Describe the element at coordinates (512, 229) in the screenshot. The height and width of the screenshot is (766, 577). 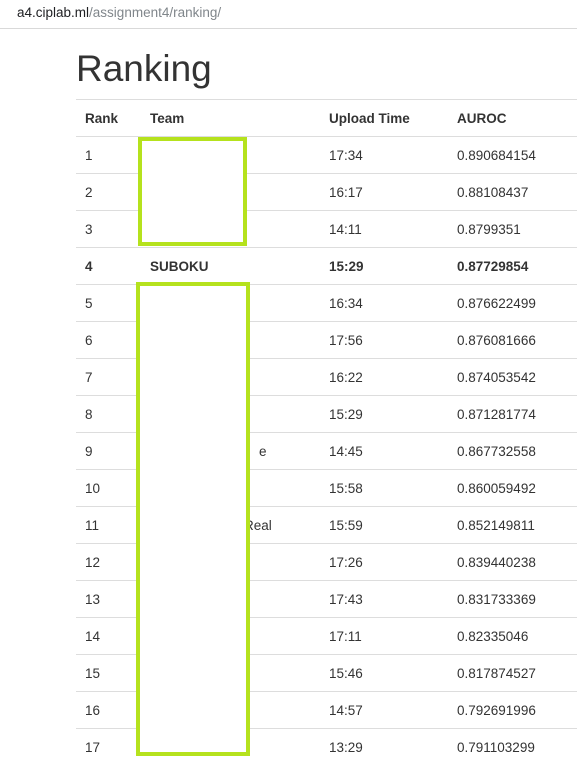
I see `cell-auroc: 0.8799351` at that location.